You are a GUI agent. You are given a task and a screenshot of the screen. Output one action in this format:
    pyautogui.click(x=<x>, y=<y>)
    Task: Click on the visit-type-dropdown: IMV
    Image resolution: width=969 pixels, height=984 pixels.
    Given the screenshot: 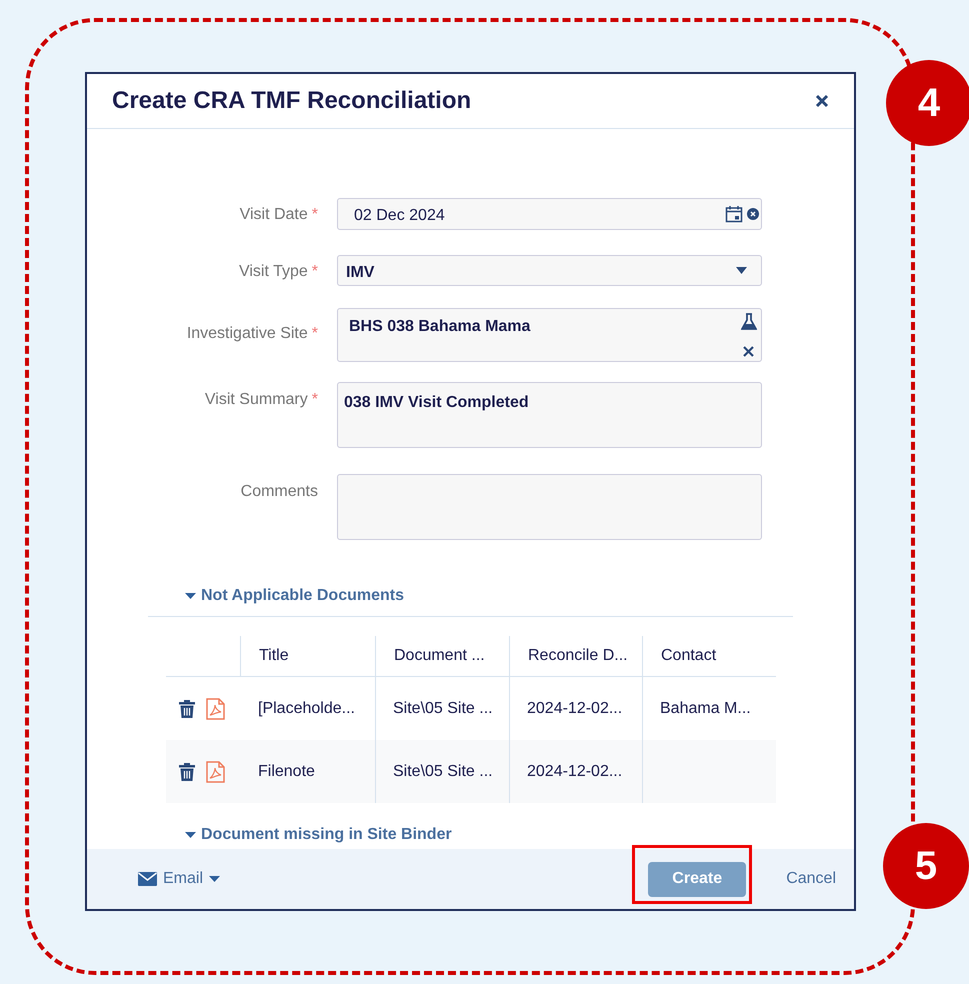 What is the action you would take?
    pyautogui.click(x=549, y=270)
    